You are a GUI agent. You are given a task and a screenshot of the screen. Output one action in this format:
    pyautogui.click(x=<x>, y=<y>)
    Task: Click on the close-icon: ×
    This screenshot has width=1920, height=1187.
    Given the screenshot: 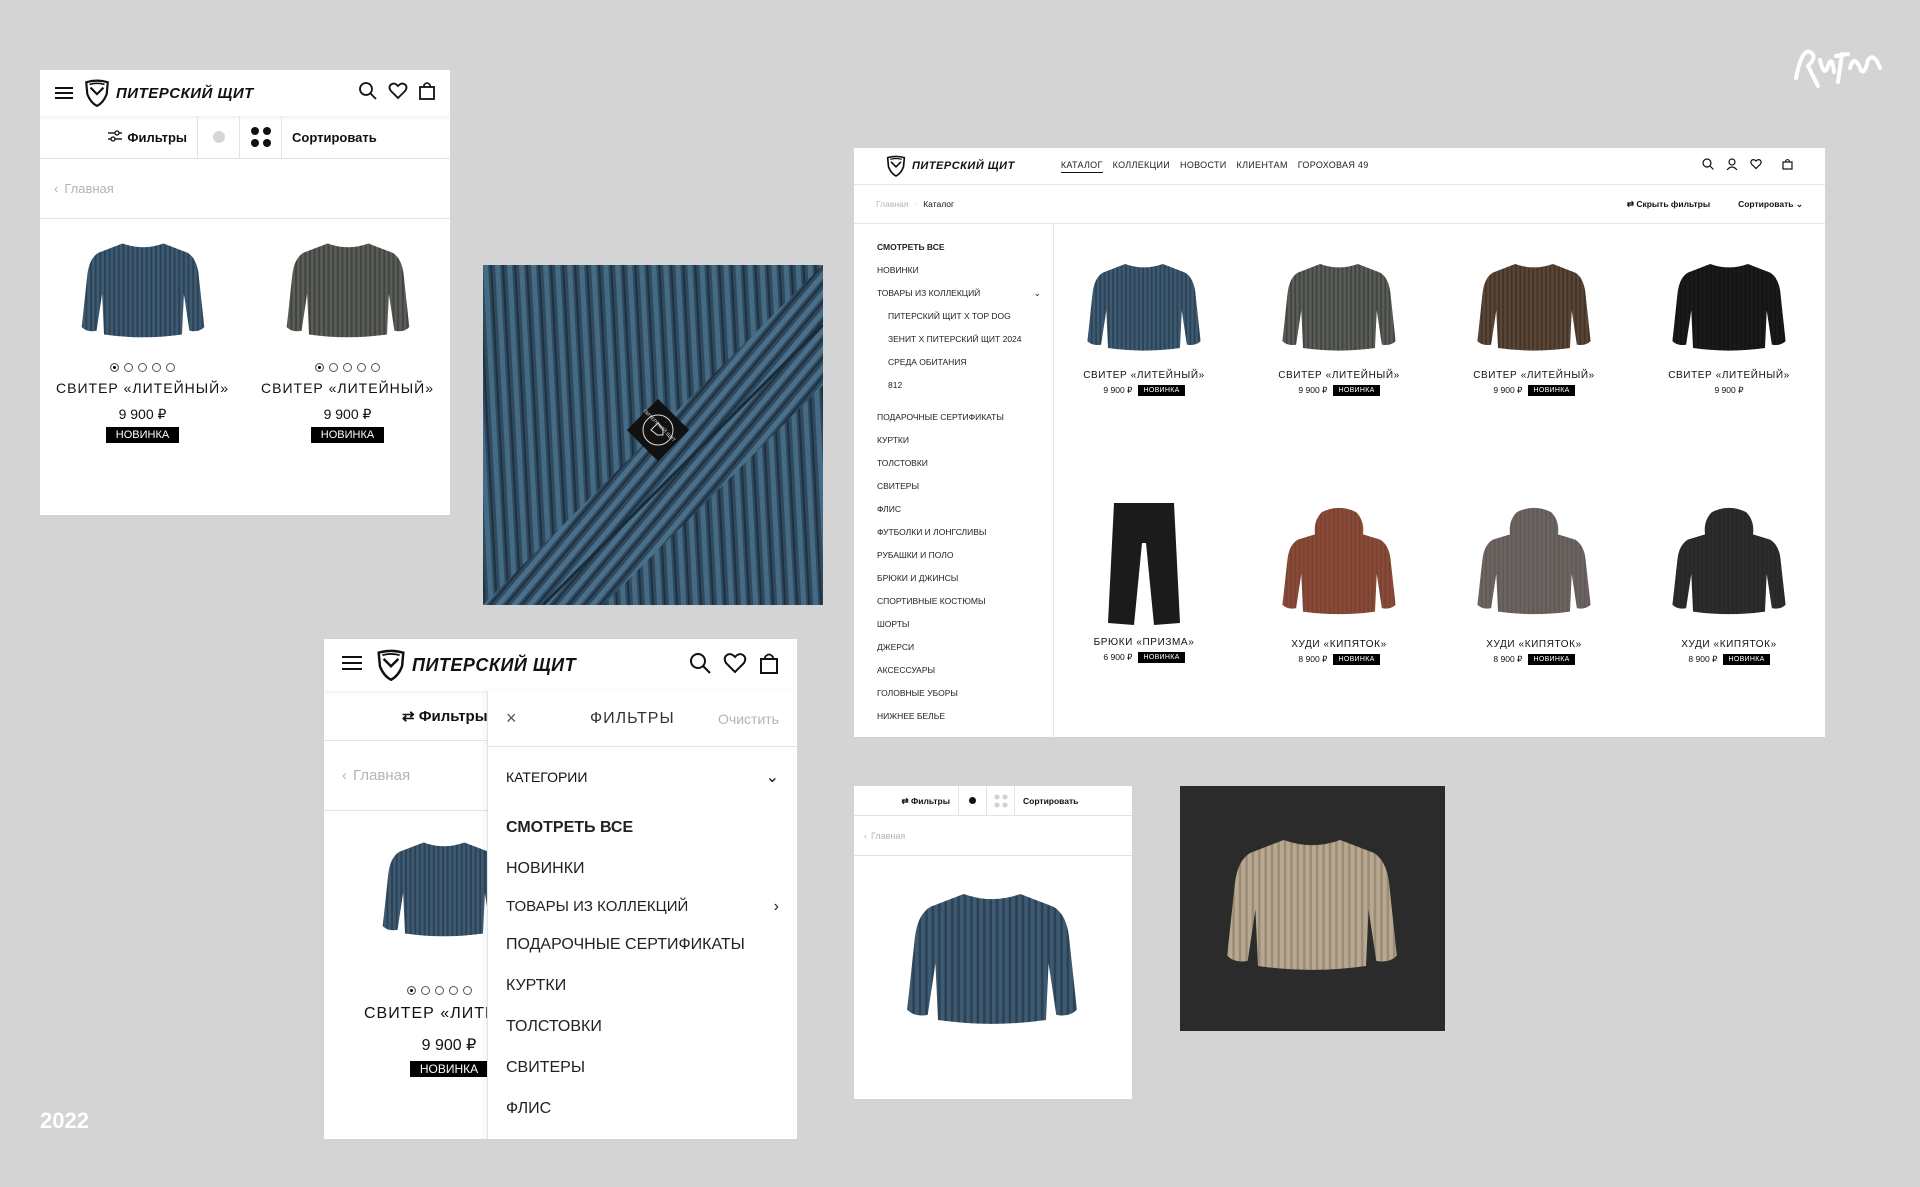 What is the action you would take?
    pyautogui.click(x=511, y=718)
    